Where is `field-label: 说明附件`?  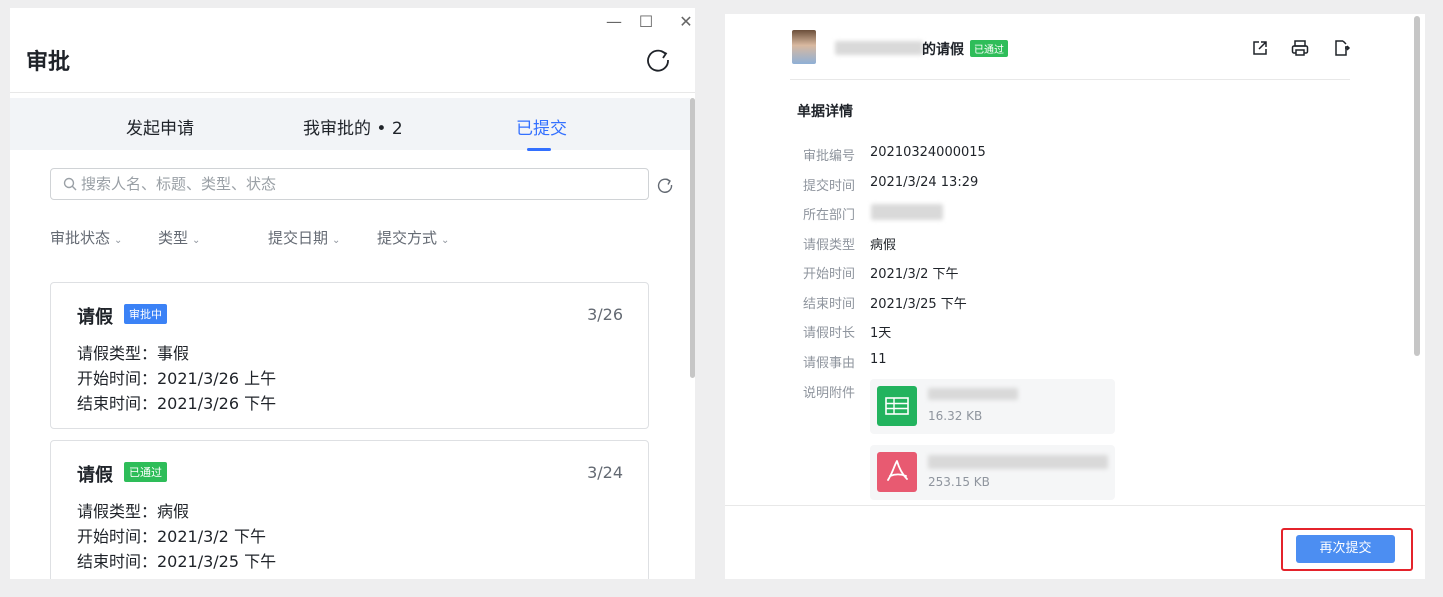 field-label: 说明附件 is located at coordinates (829, 393).